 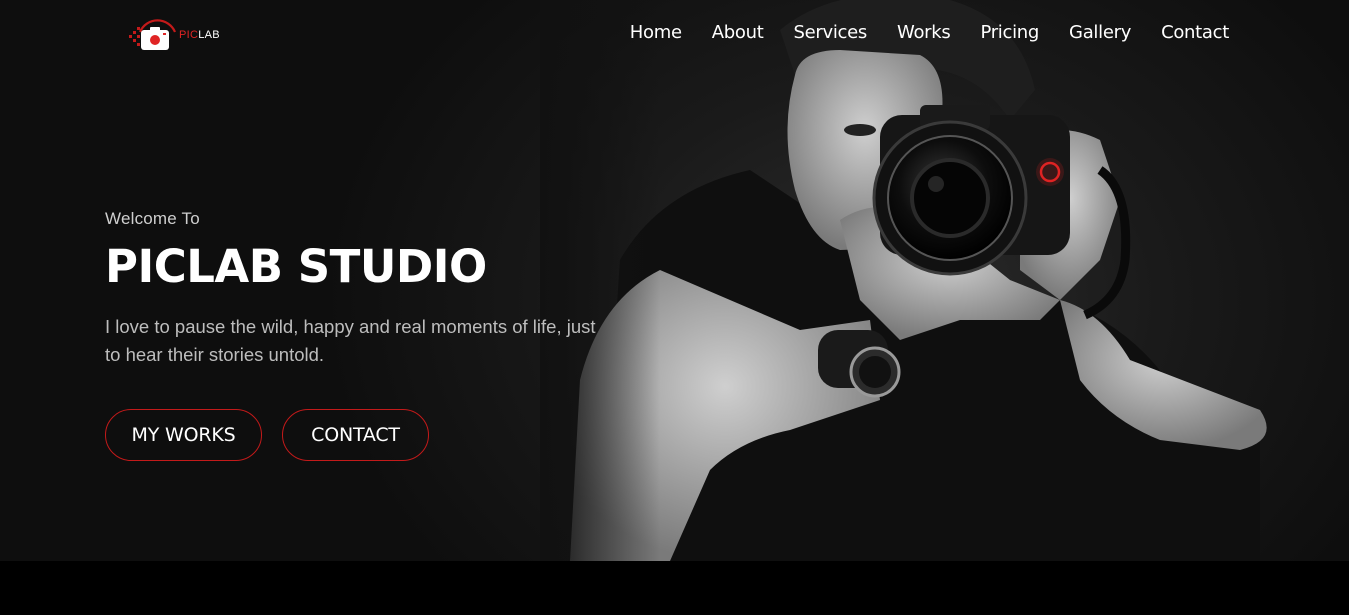 What do you see at coordinates (738, 32) in the screenshot?
I see `nav-about: About` at bounding box center [738, 32].